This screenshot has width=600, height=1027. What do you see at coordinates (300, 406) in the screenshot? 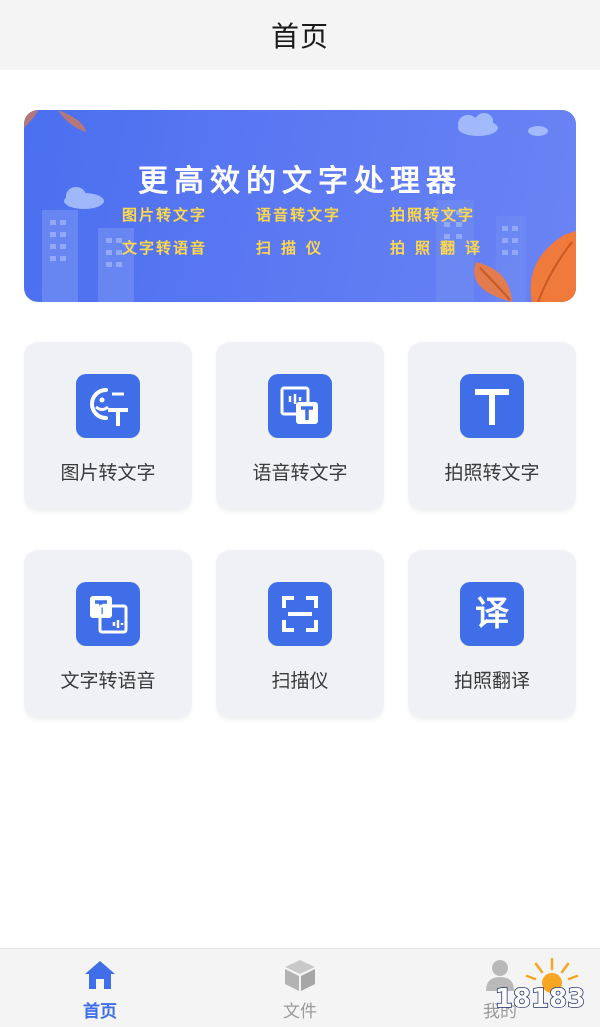
I see `voice-to-text-icon` at bounding box center [300, 406].